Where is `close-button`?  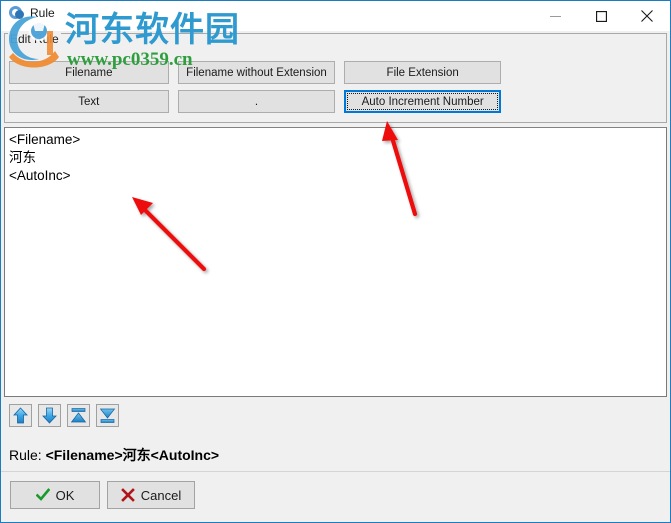
close-button is located at coordinates (647, 16).